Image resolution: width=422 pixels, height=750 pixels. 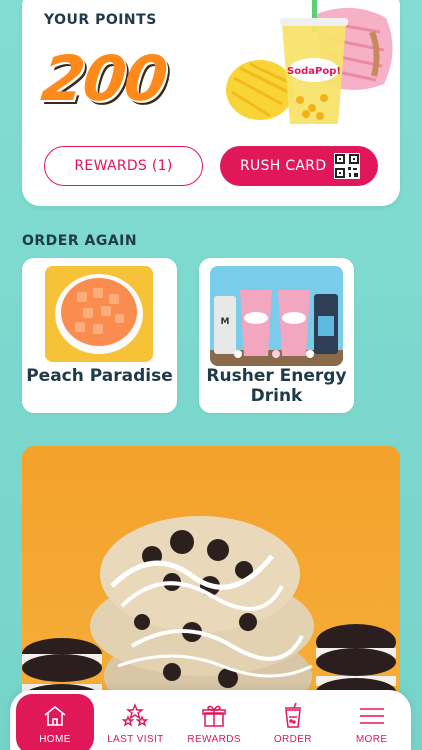 I want to click on nav-home: HOME, so click(x=55, y=722).